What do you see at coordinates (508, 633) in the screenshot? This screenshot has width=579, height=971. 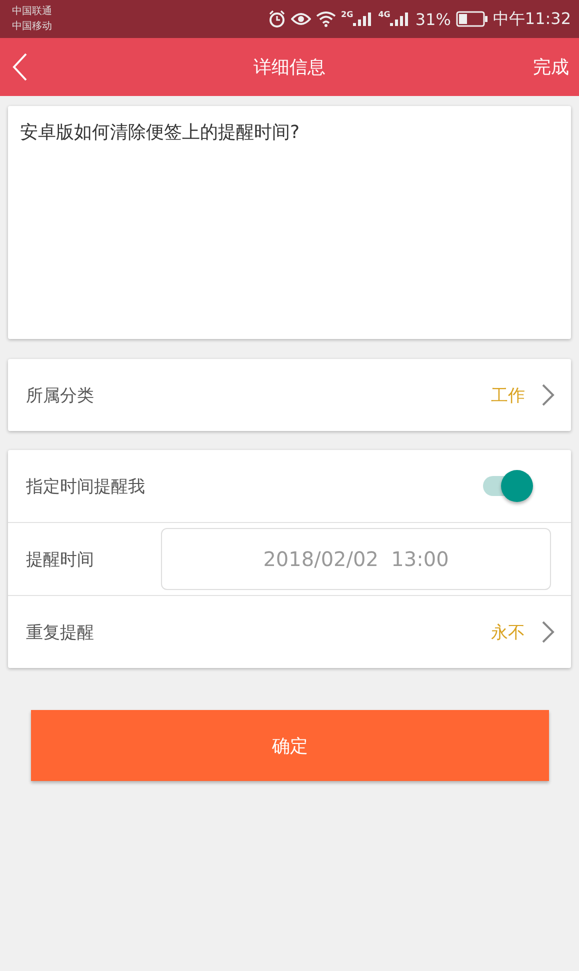 I see `row-value: 永不` at bounding box center [508, 633].